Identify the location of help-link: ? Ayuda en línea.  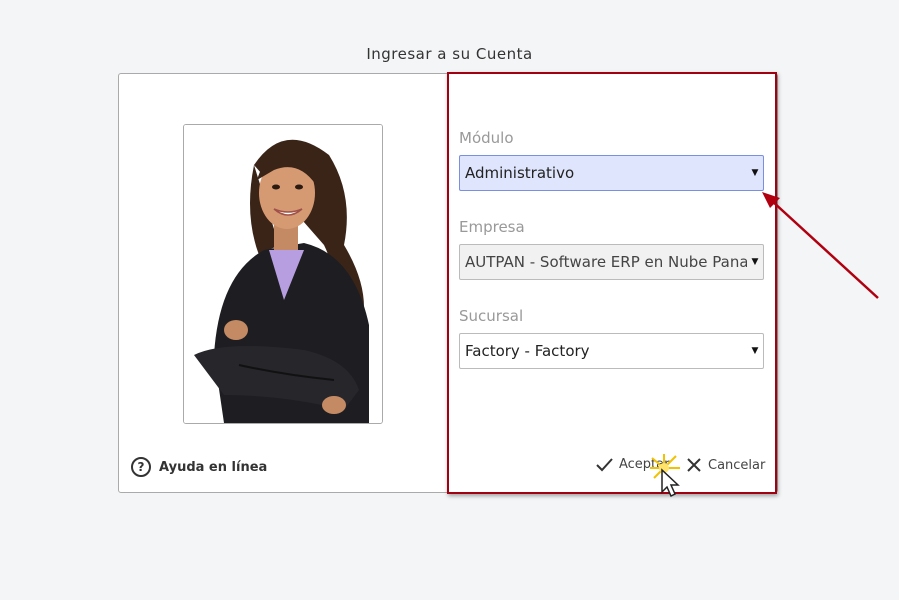
(199, 467).